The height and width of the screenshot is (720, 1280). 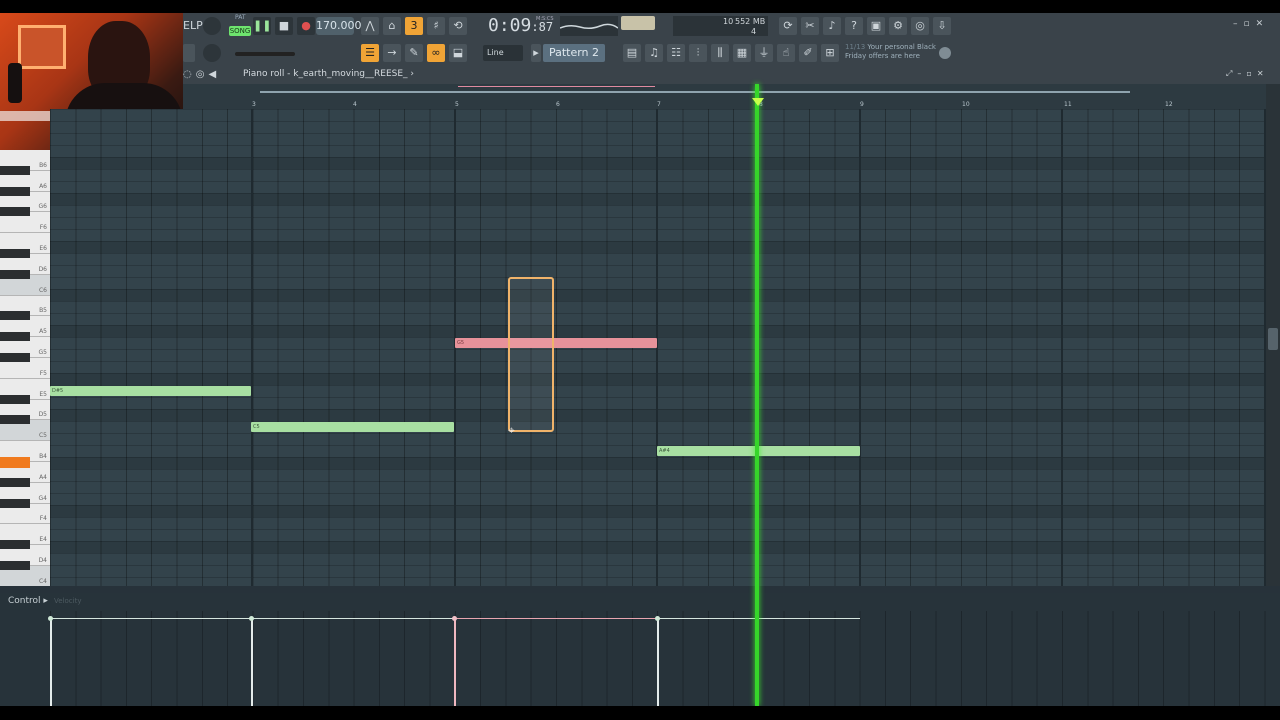 I want to click on menu-tab-icon, so click(x=189, y=53).